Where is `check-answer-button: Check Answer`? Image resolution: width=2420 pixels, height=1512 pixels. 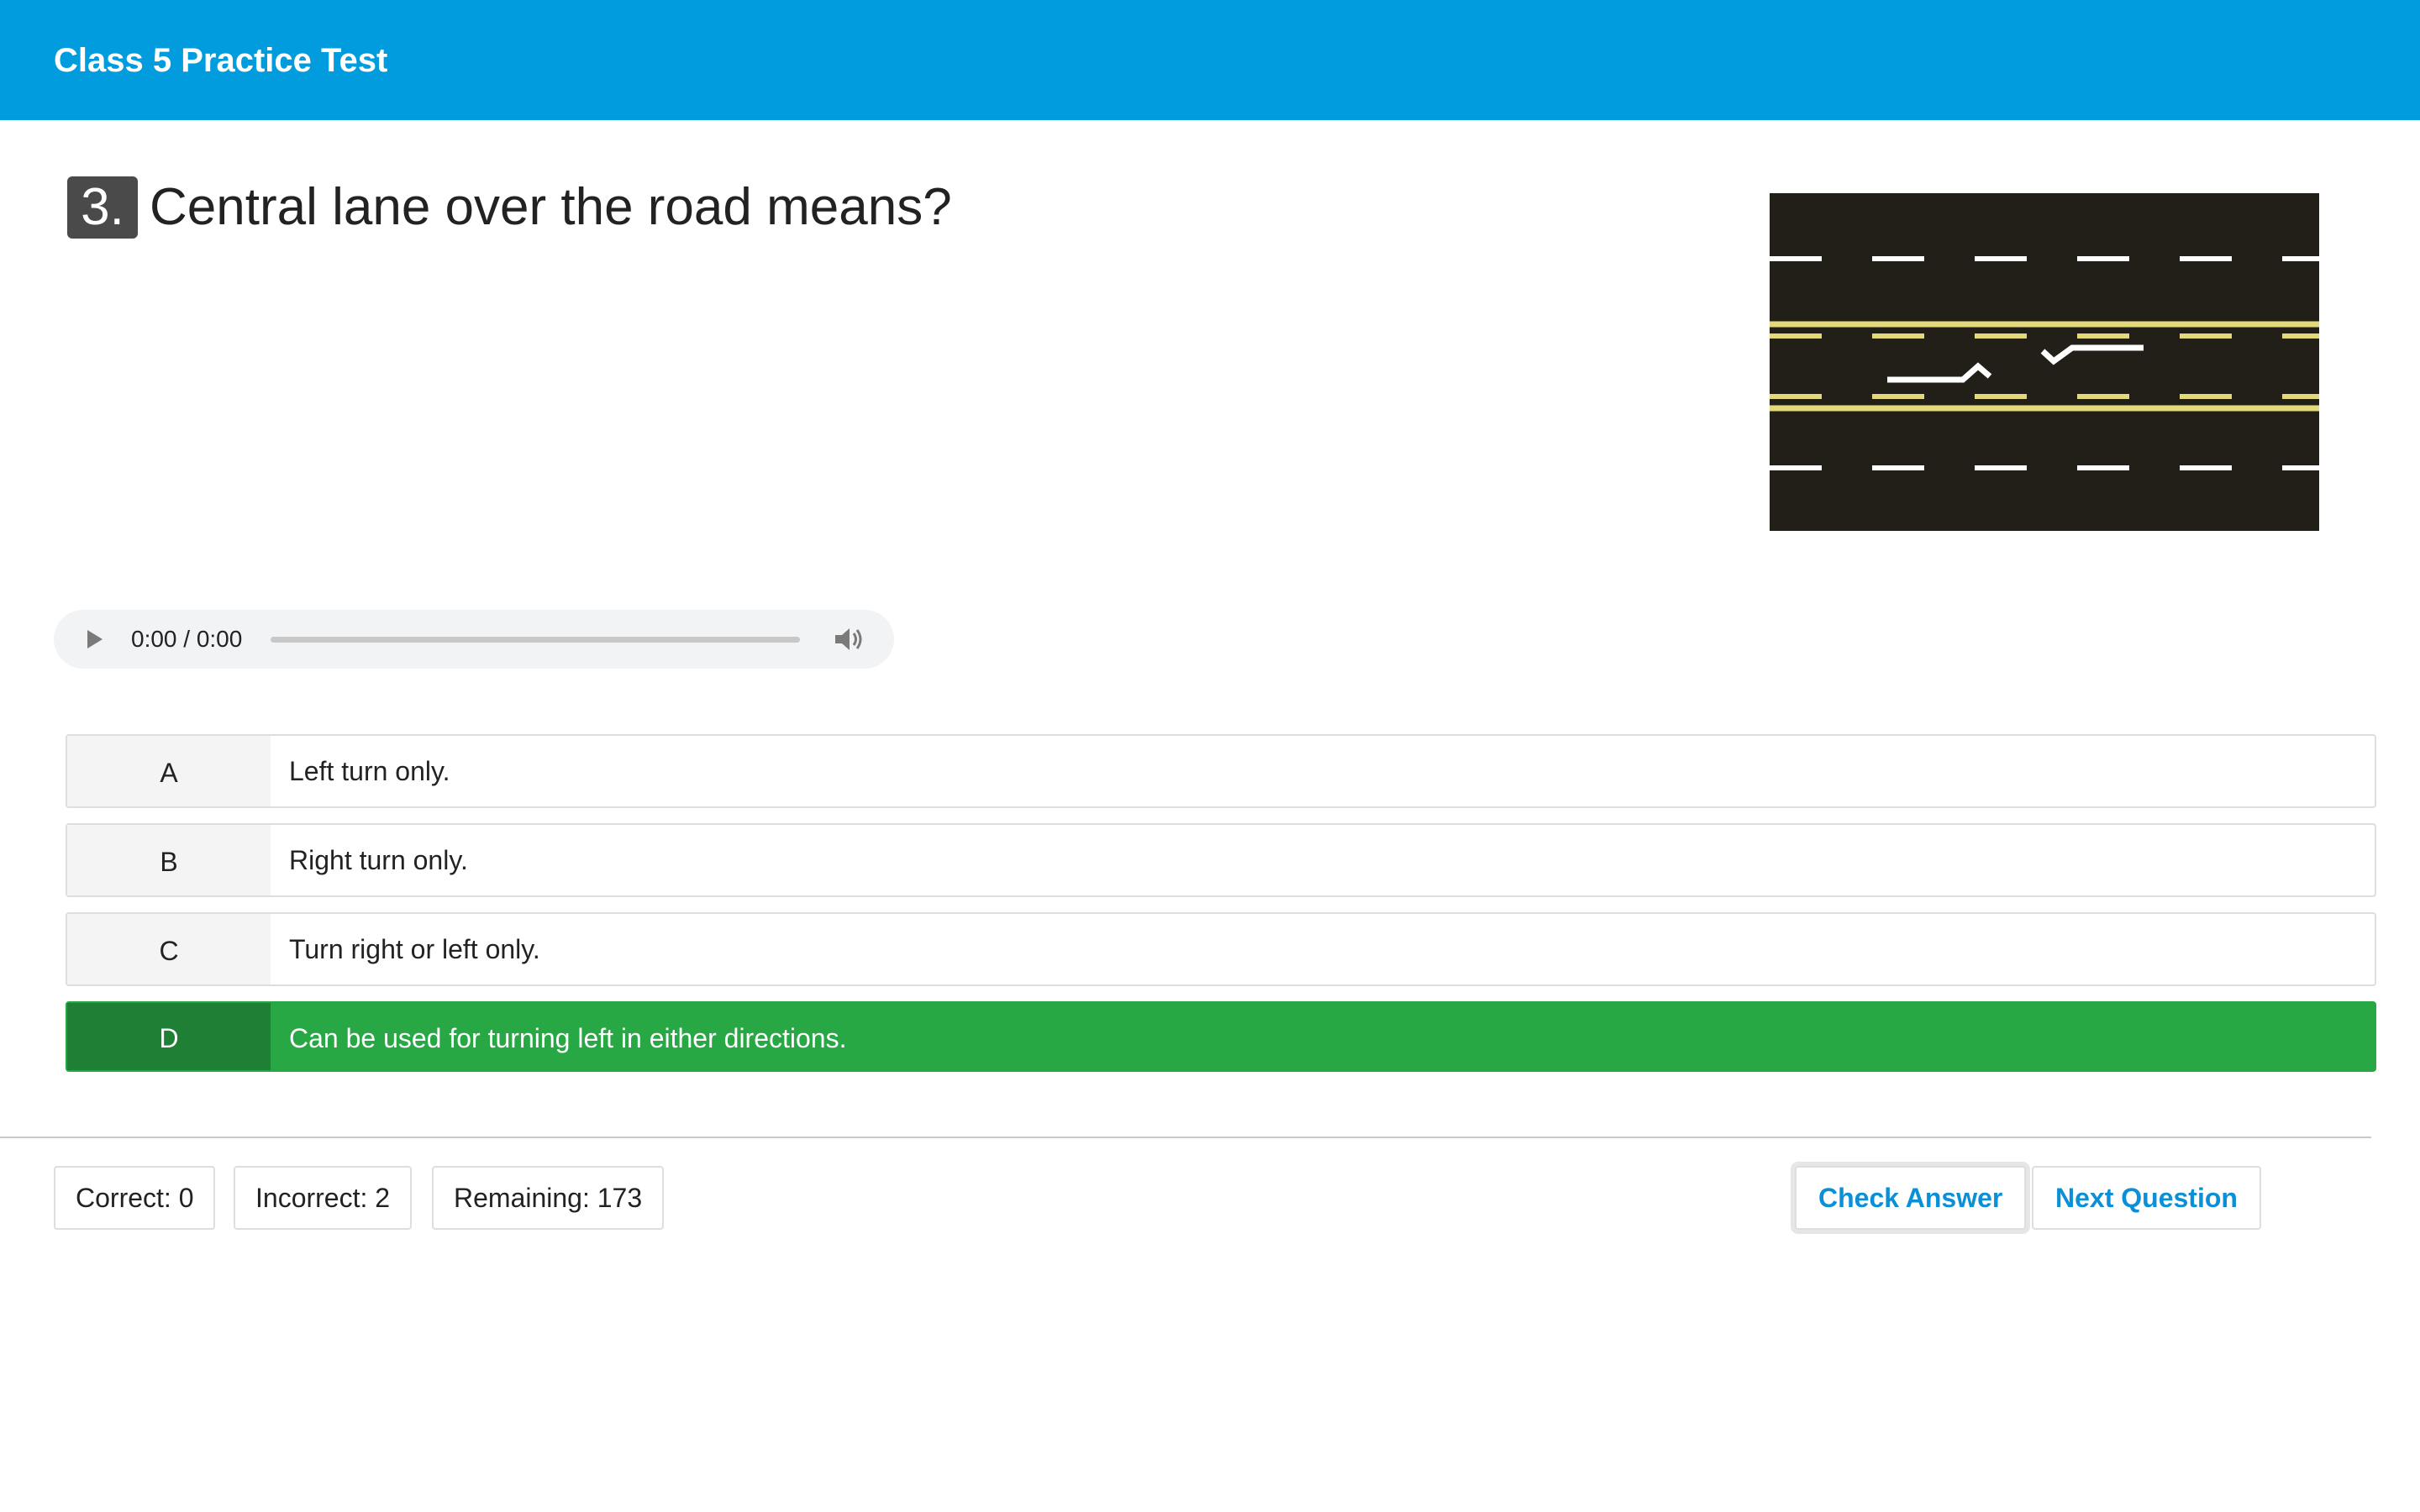
check-answer-button: Check Answer is located at coordinates (1911, 1198).